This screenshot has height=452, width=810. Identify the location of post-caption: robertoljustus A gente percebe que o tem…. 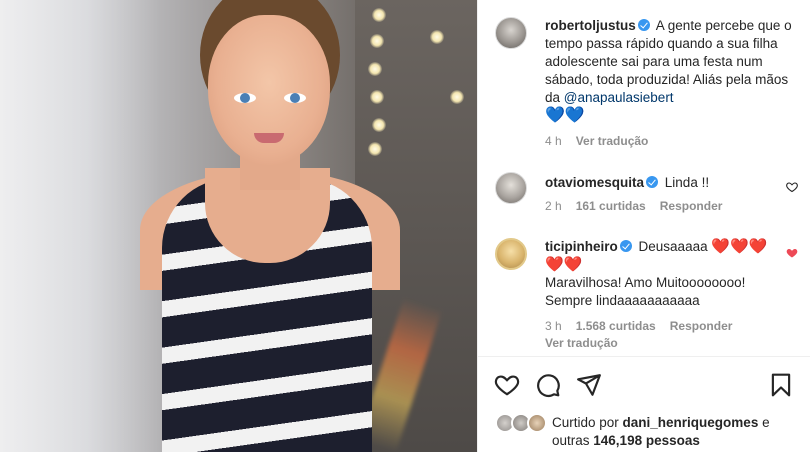
(670, 71).